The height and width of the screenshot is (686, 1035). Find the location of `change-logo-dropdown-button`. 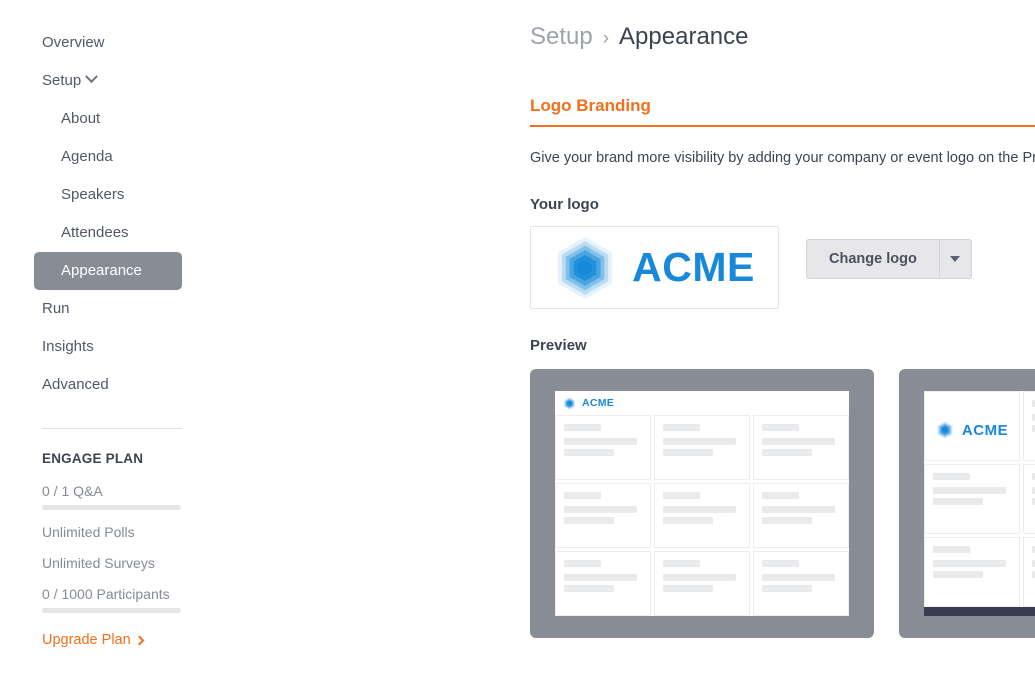

change-logo-dropdown-button is located at coordinates (955, 259).